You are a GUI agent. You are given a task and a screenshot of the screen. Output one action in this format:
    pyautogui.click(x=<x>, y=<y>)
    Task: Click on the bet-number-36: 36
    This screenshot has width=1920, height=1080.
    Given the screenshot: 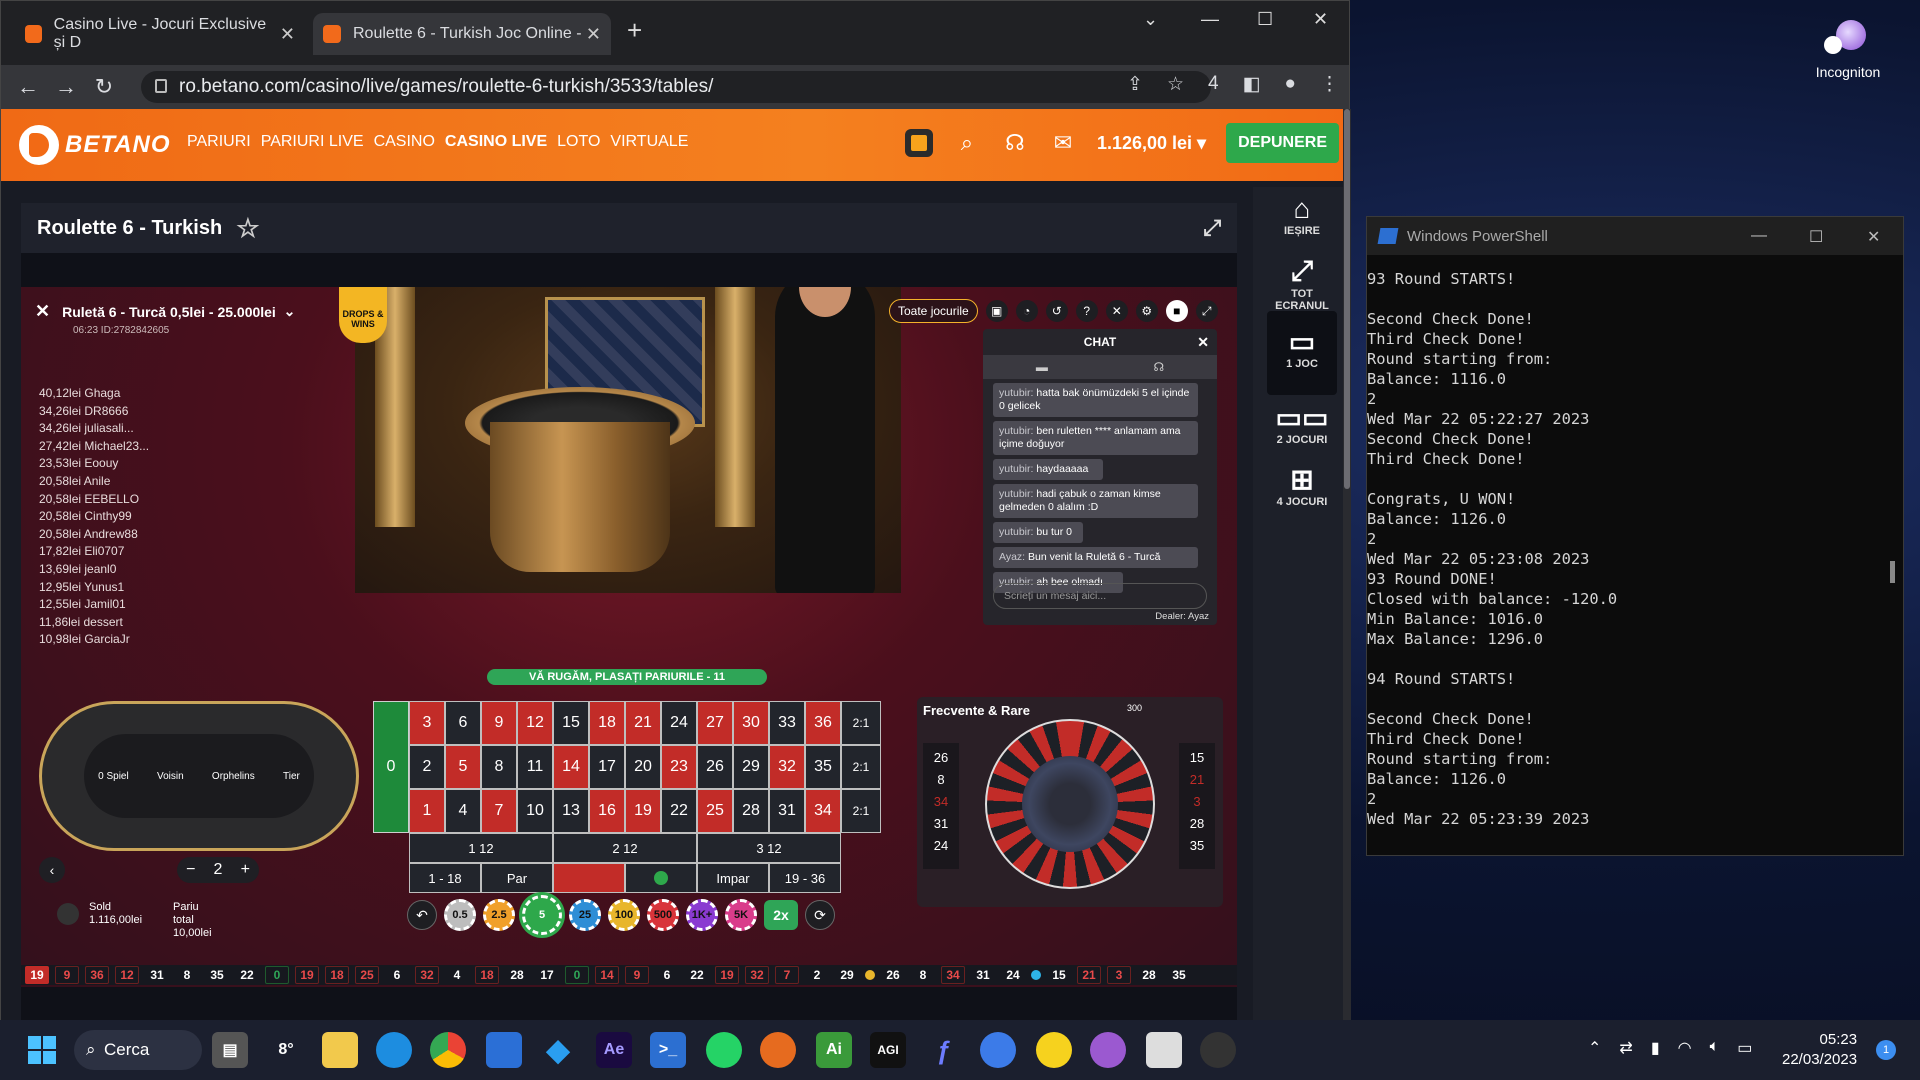 What is the action you would take?
    pyautogui.click(x=823, y=723)
    